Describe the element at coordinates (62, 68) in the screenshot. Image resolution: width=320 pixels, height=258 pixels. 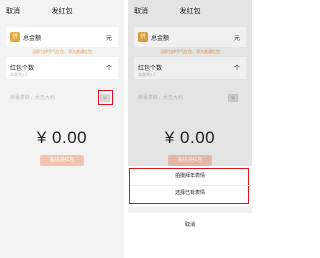
I see `packet-count-row: 红包个数 个 本群共2人` at that location.